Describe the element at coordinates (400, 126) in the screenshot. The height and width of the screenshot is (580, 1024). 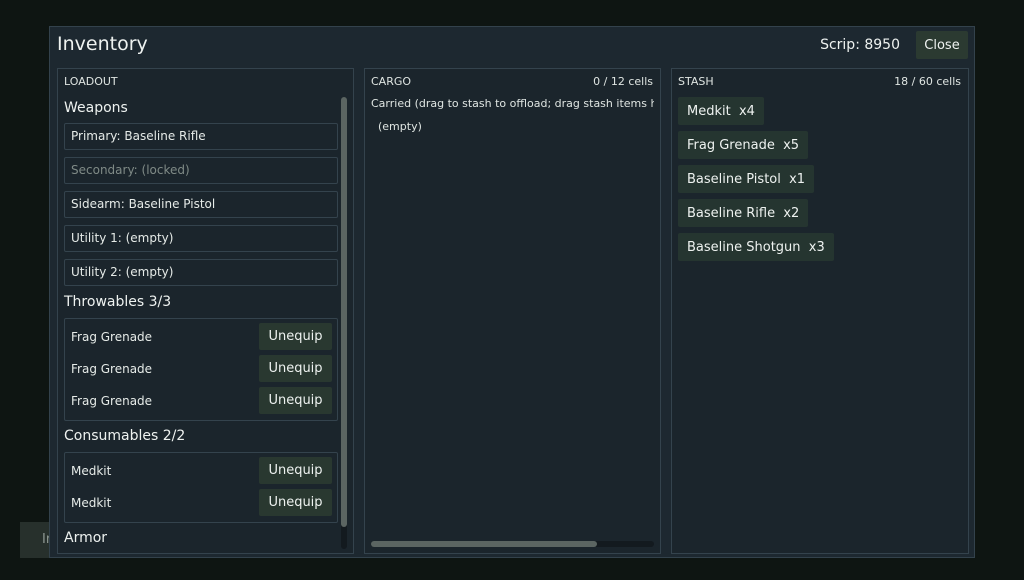
I see `cargo-empty-label: (empty)` at that location.